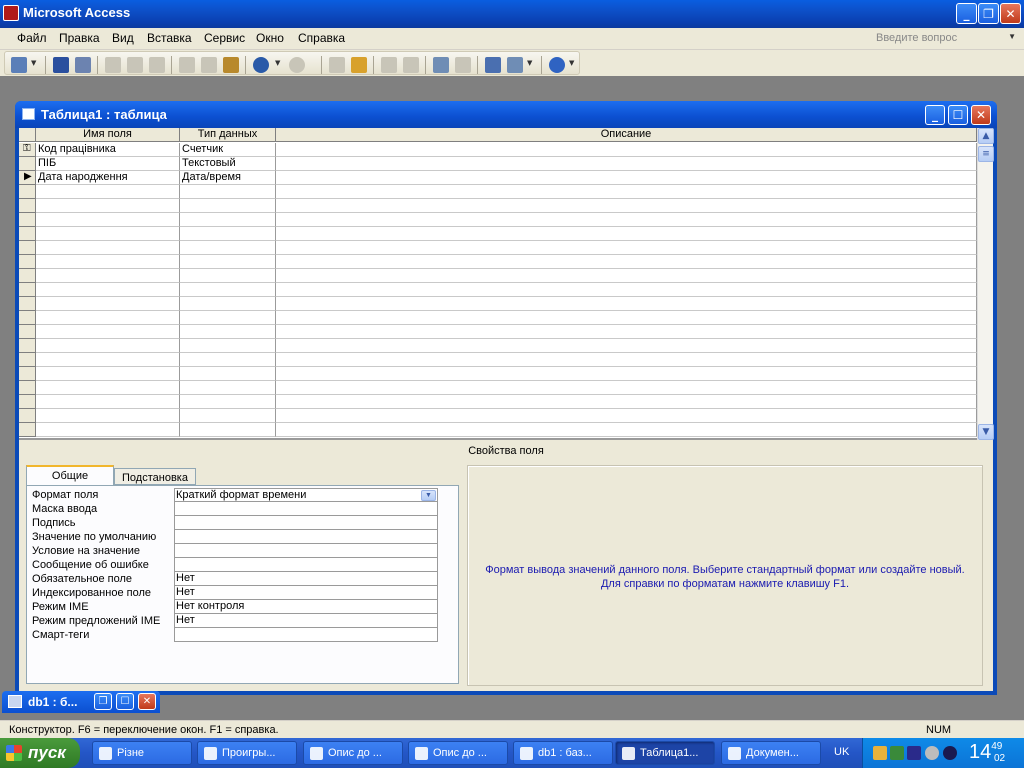 This screenshot has width=1024, height=768. What do you see at coordinates (985, 284) in the screenshot?
I see `grid-scrollbar: ▲ ≡ ▼` at bounding box center [985, 284].